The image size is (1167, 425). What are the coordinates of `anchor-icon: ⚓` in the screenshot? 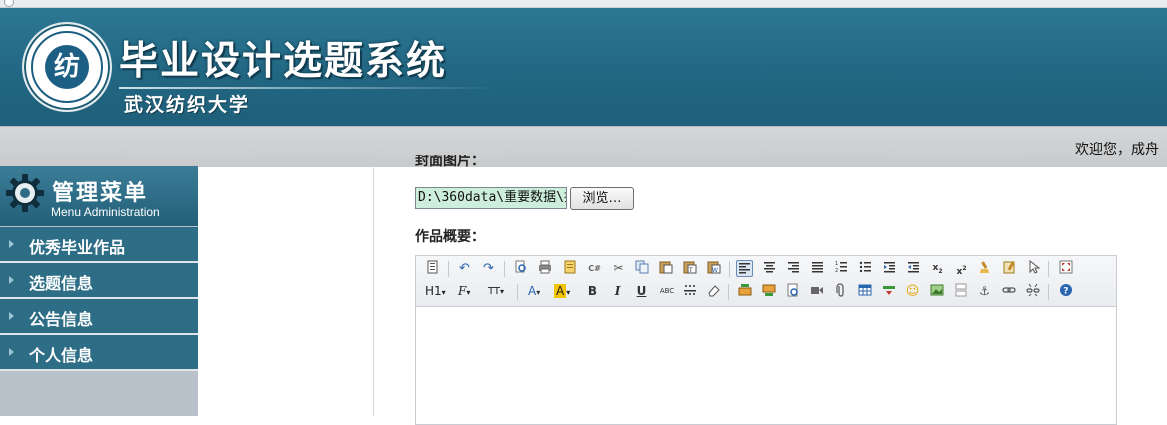 It's located at (984, 291).